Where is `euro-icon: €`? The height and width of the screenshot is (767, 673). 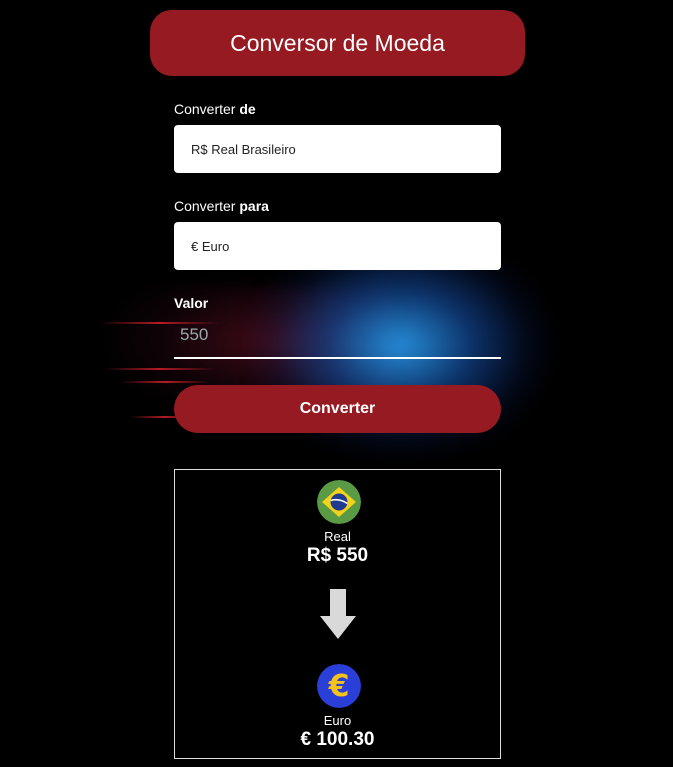 euro-icon: € is located at coordinates (339, 686).